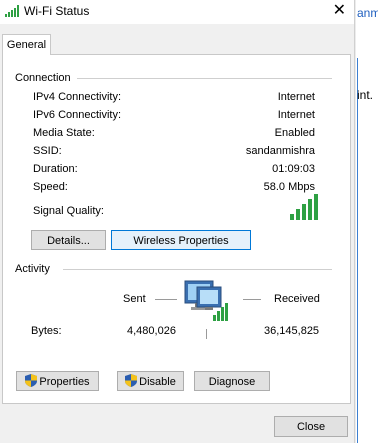 This screenshot has height=443, width=378. Describe the element at coordinates (177, 12) in the screenshot. I see `title-bar: Wi-Fi Status ✕` at that location.